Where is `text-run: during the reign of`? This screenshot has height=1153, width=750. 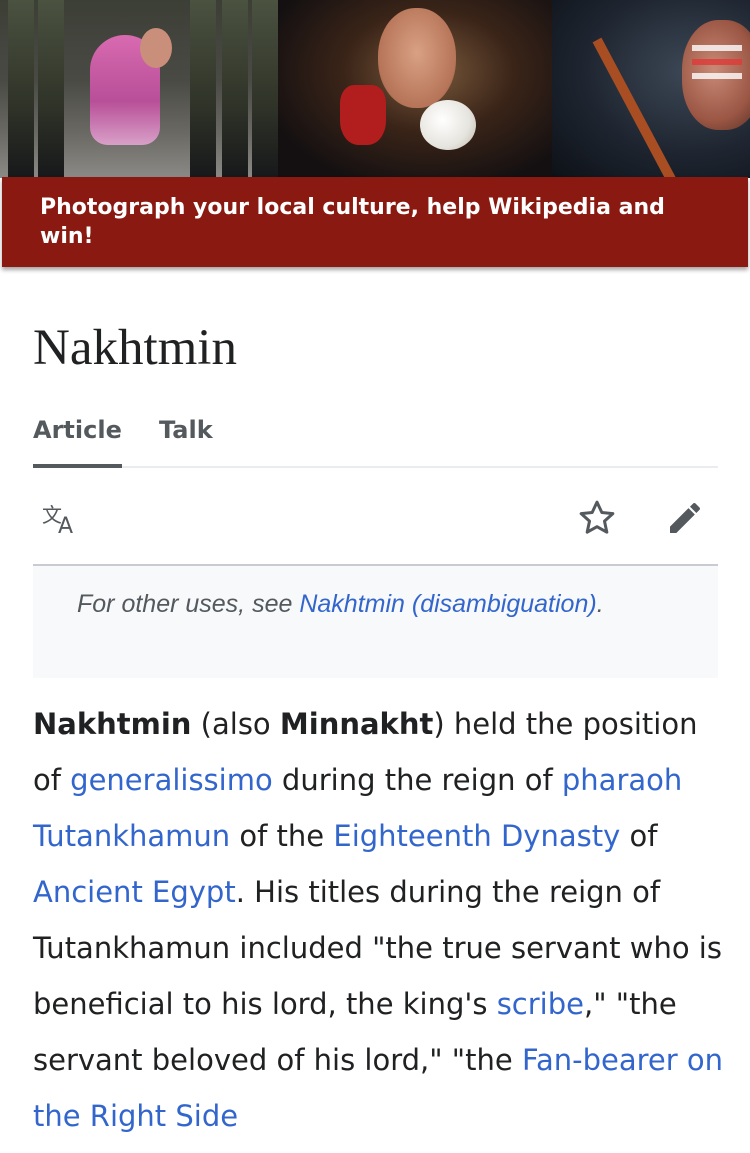 text-run: during the reign of is located at coordinates (417, 780).